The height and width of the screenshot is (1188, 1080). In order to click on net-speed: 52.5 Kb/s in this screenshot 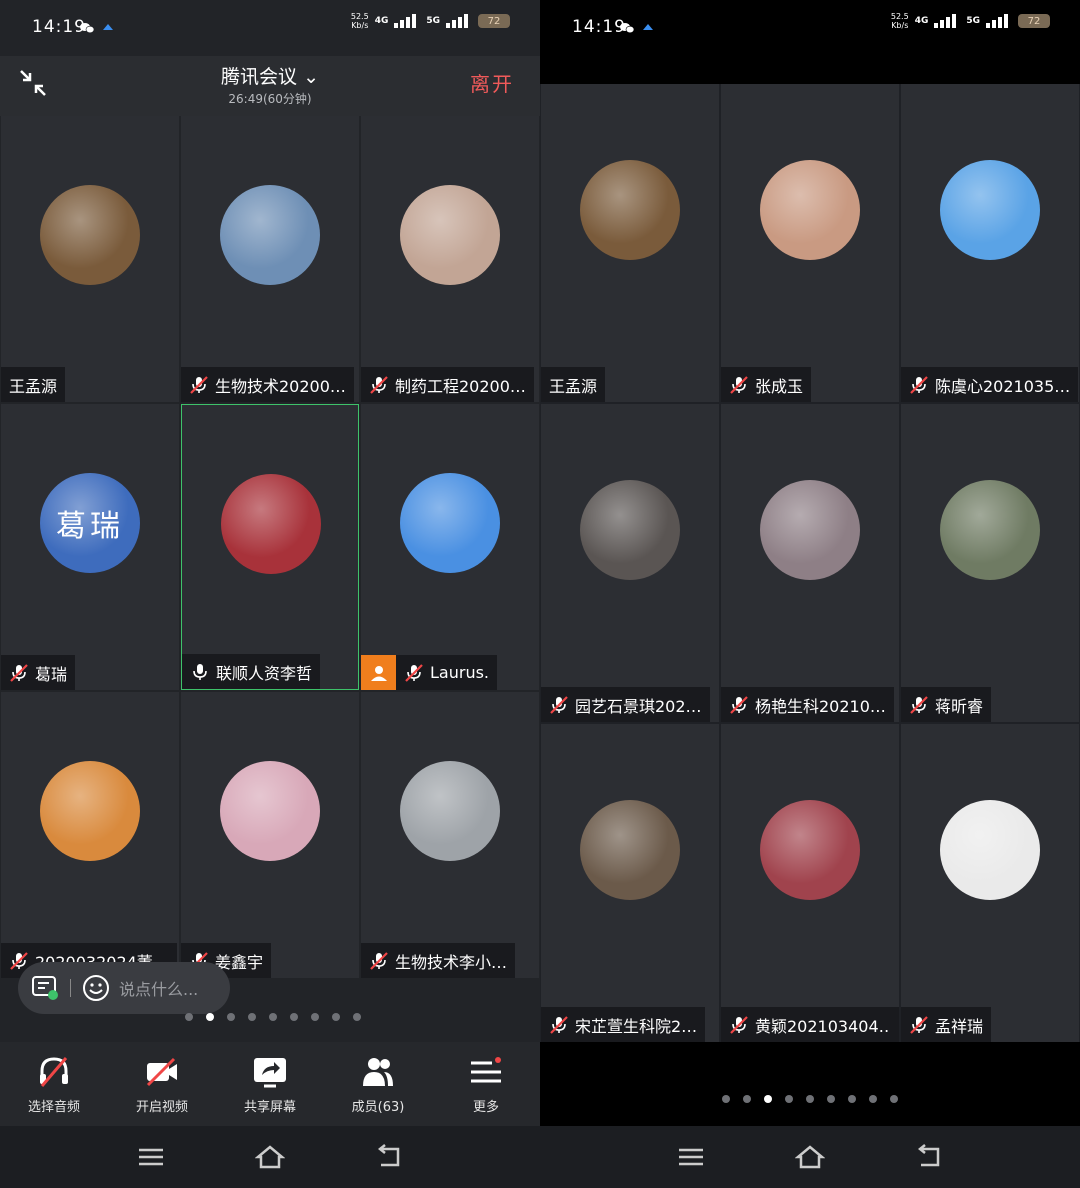, I will do `click(359, 21)`.